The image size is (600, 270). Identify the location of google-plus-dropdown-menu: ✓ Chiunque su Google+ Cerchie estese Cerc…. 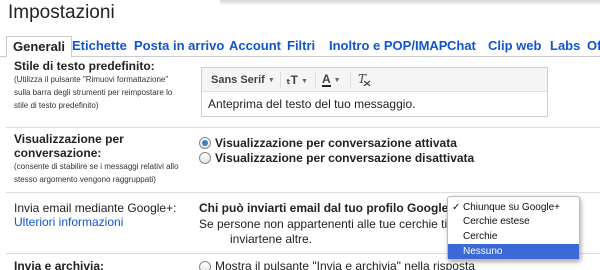
(513, 228).